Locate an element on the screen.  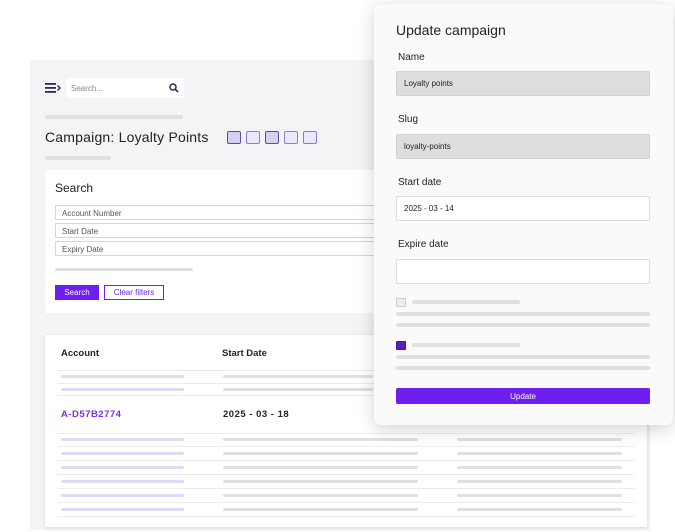
breadcrumb-placeholder is located at coordinates (114, 117).